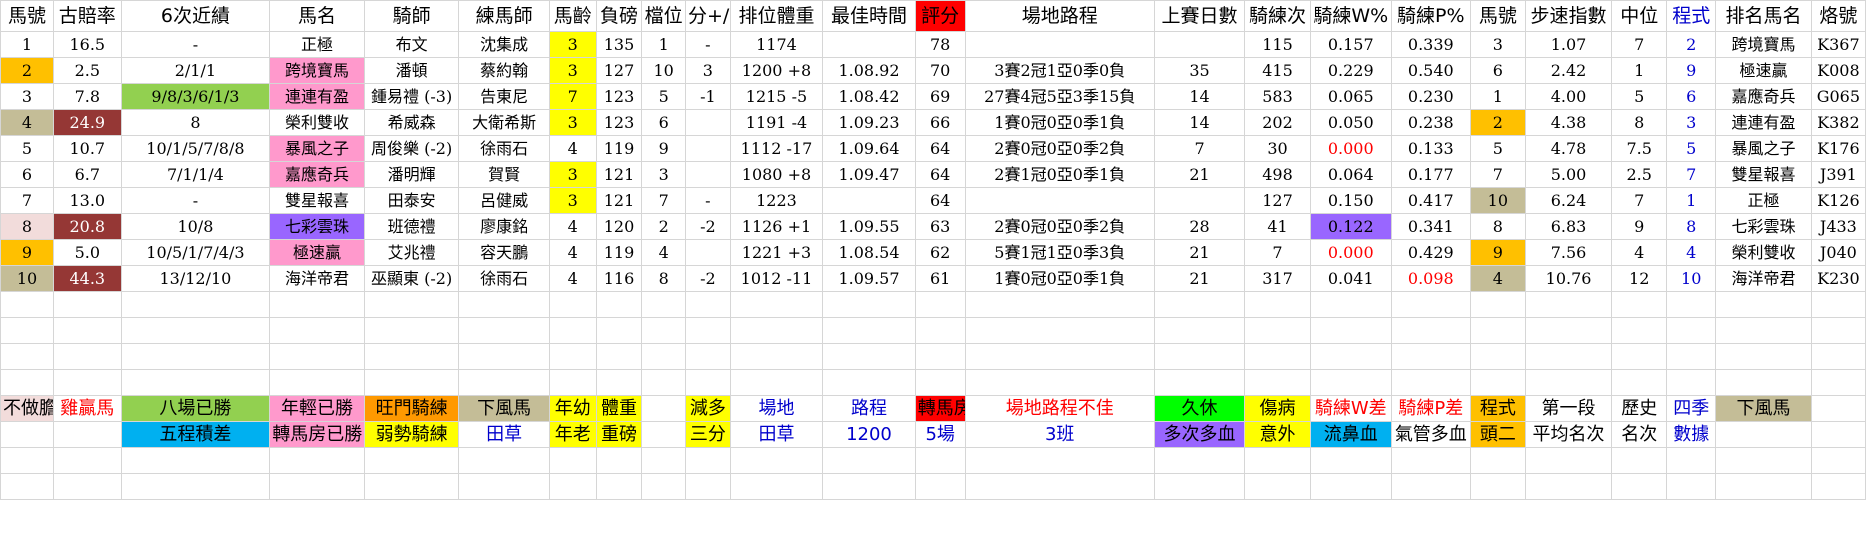 The width and height of the screenshot is (1866, 540). I want to click on table-cell: 0.150, so click(1350, 200).